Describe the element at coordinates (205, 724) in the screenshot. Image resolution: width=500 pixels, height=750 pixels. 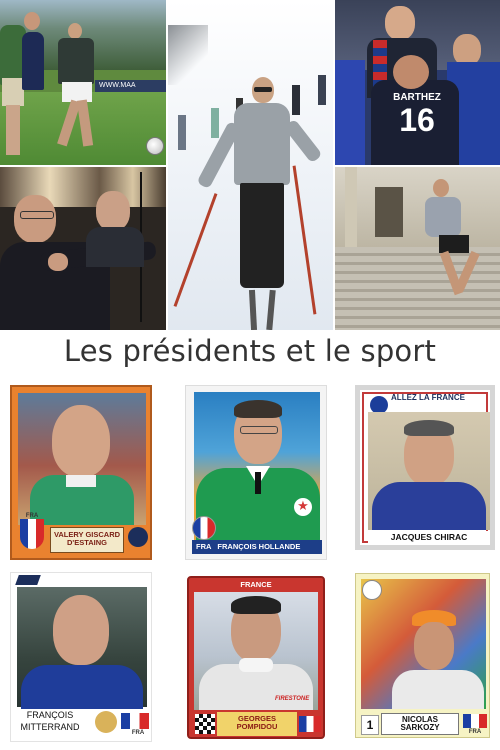
I see `pompidou-checkered-flag` at that location.